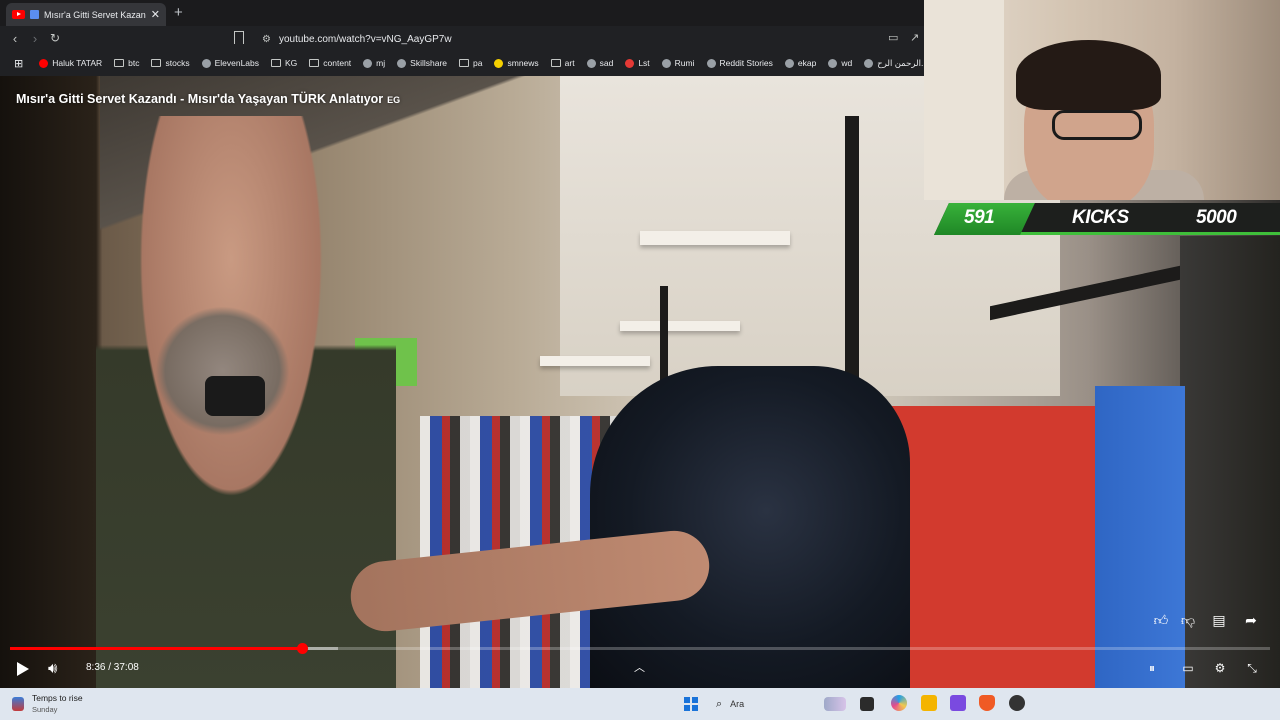 The width and height of the screenshot is (1280, 720). Describe the element at coordinates (86, 14) in the screenshot. I see `tab-active: Mısır'a Gitti Servet Kazandı - M ✕` at that location.